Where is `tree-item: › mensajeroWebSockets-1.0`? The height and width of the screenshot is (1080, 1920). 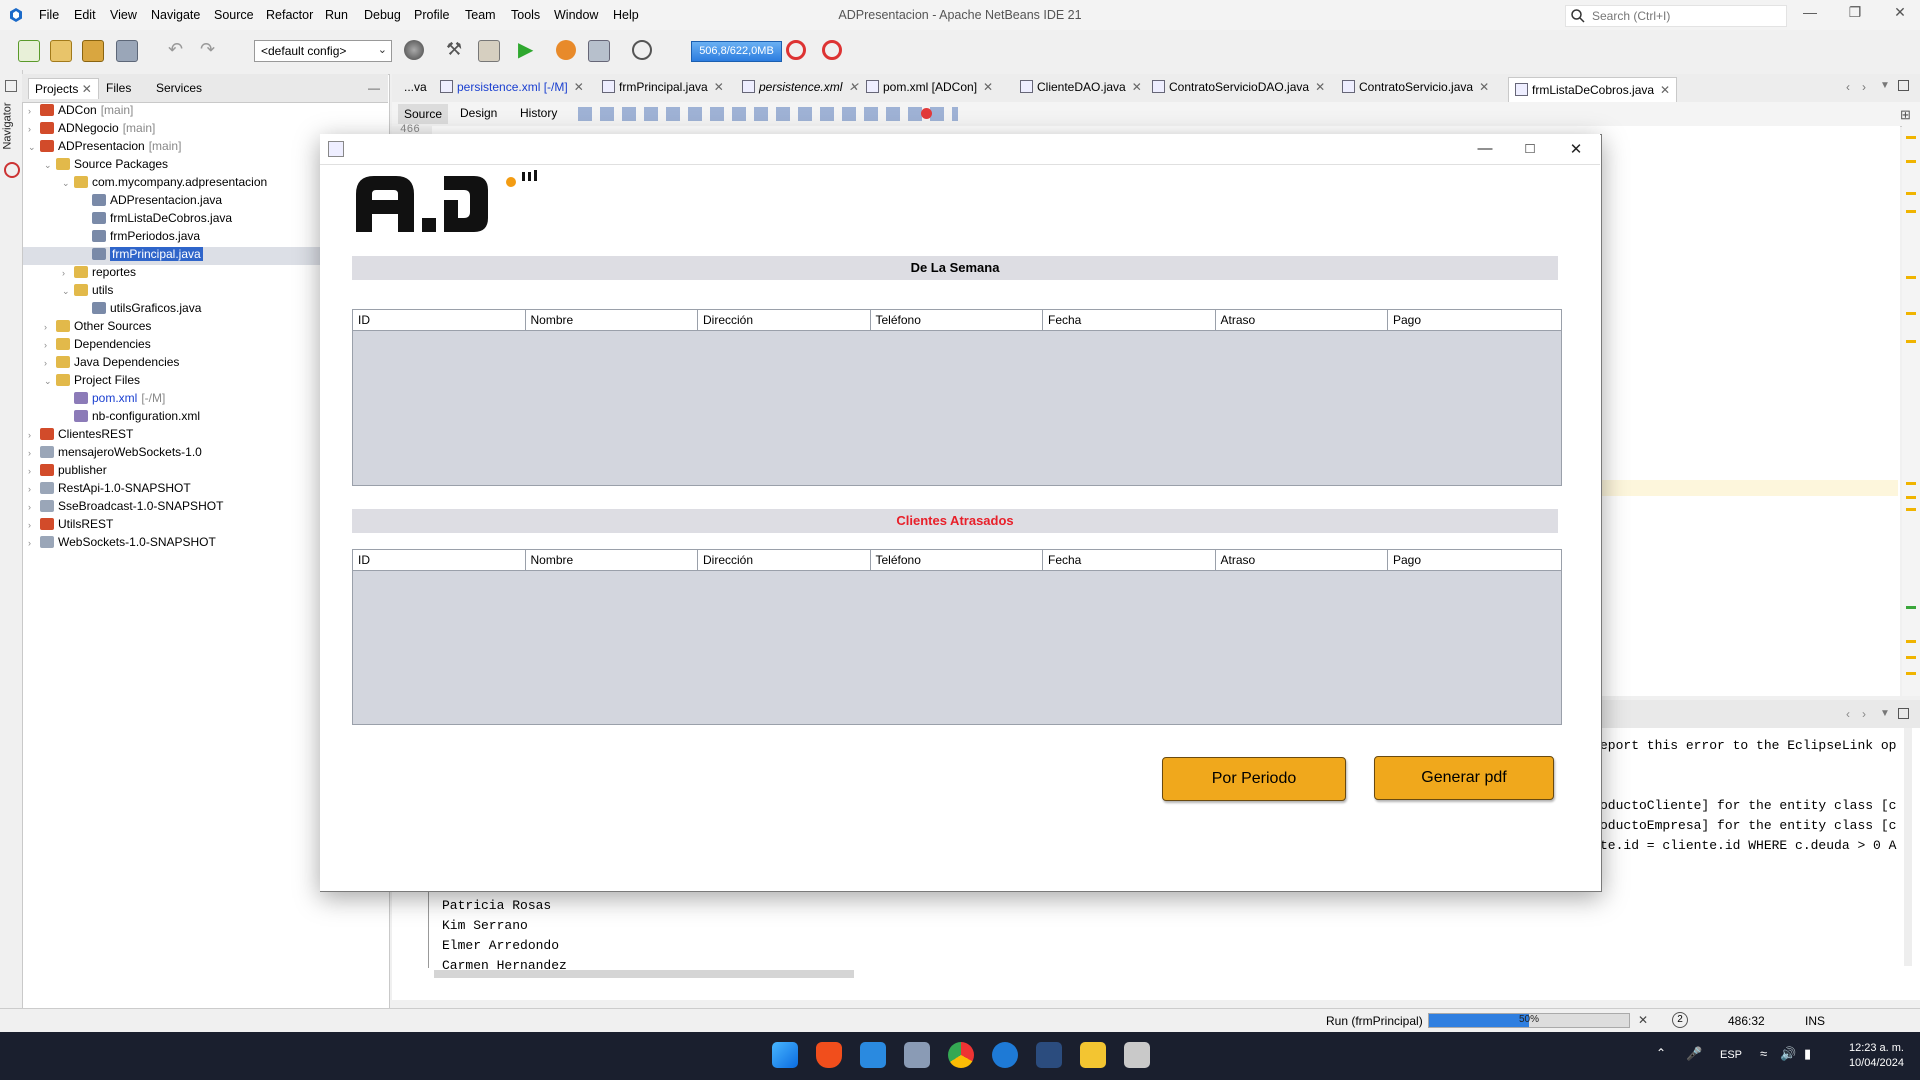 tree-item: › mensajeroWebSockets-1.0 is located at coordinates (115, 454).